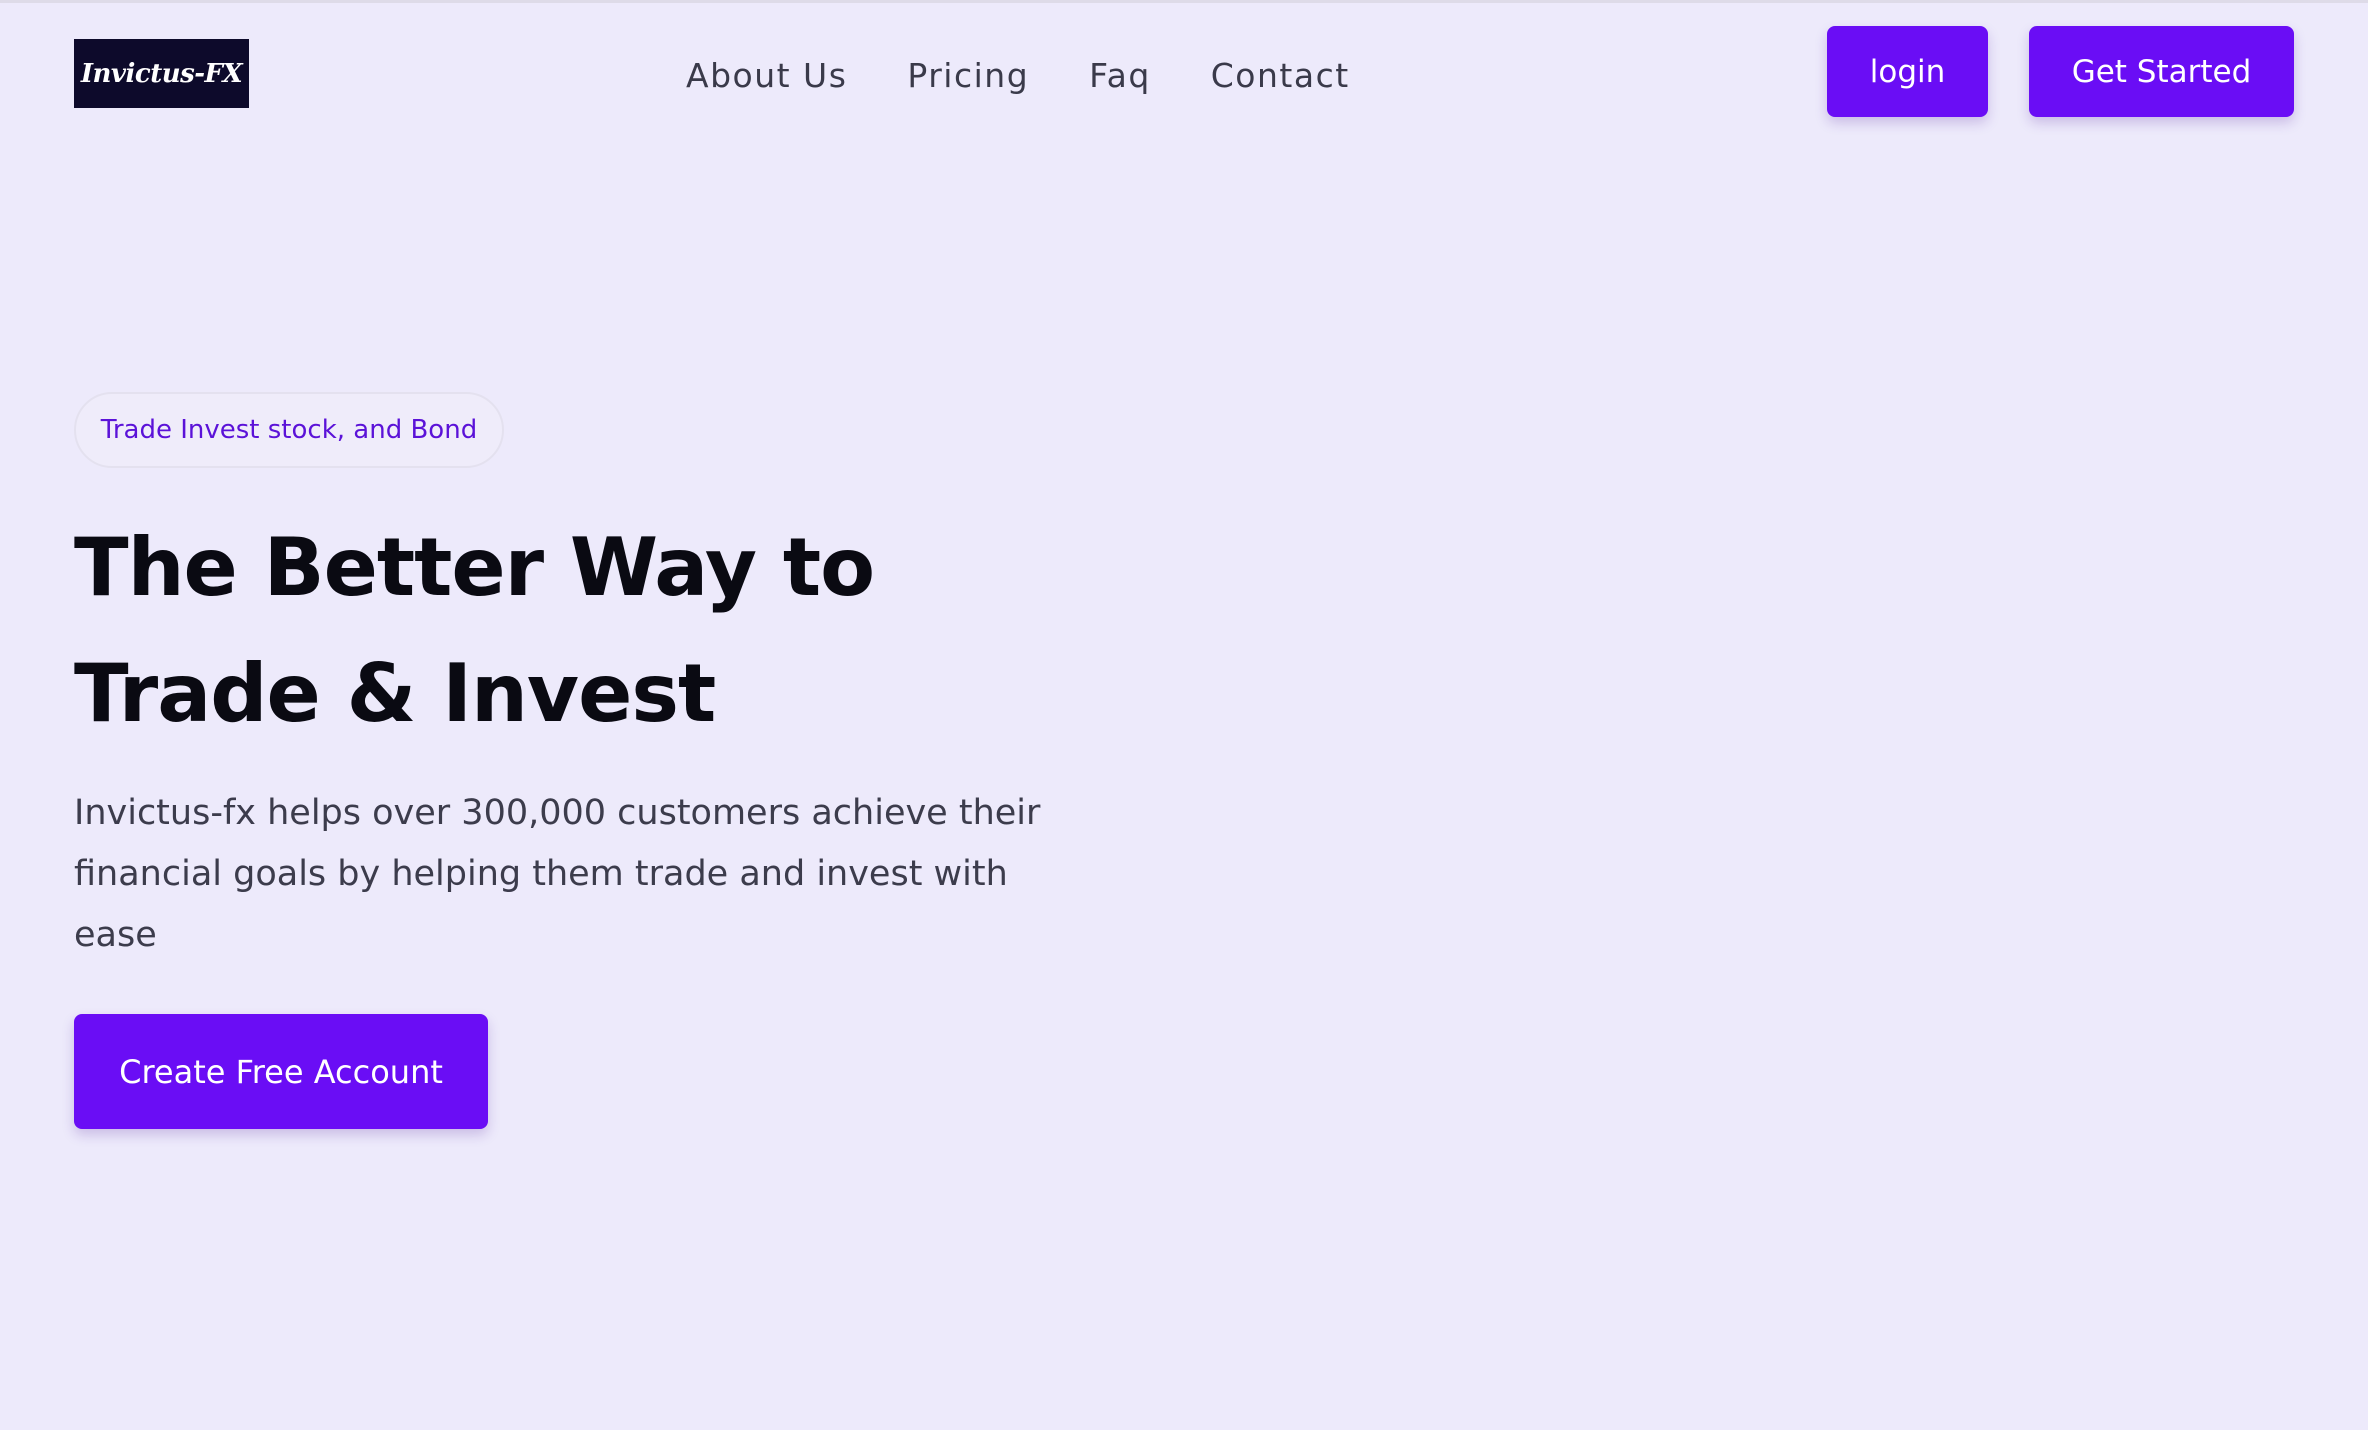 The width and height of the screenshot is (2368, 1430). What do you see at coordinates (549, 631) in the screenshot?
I see `hero-headline: The Better Way to Trade & Invest` at bounding box center [549, 631].